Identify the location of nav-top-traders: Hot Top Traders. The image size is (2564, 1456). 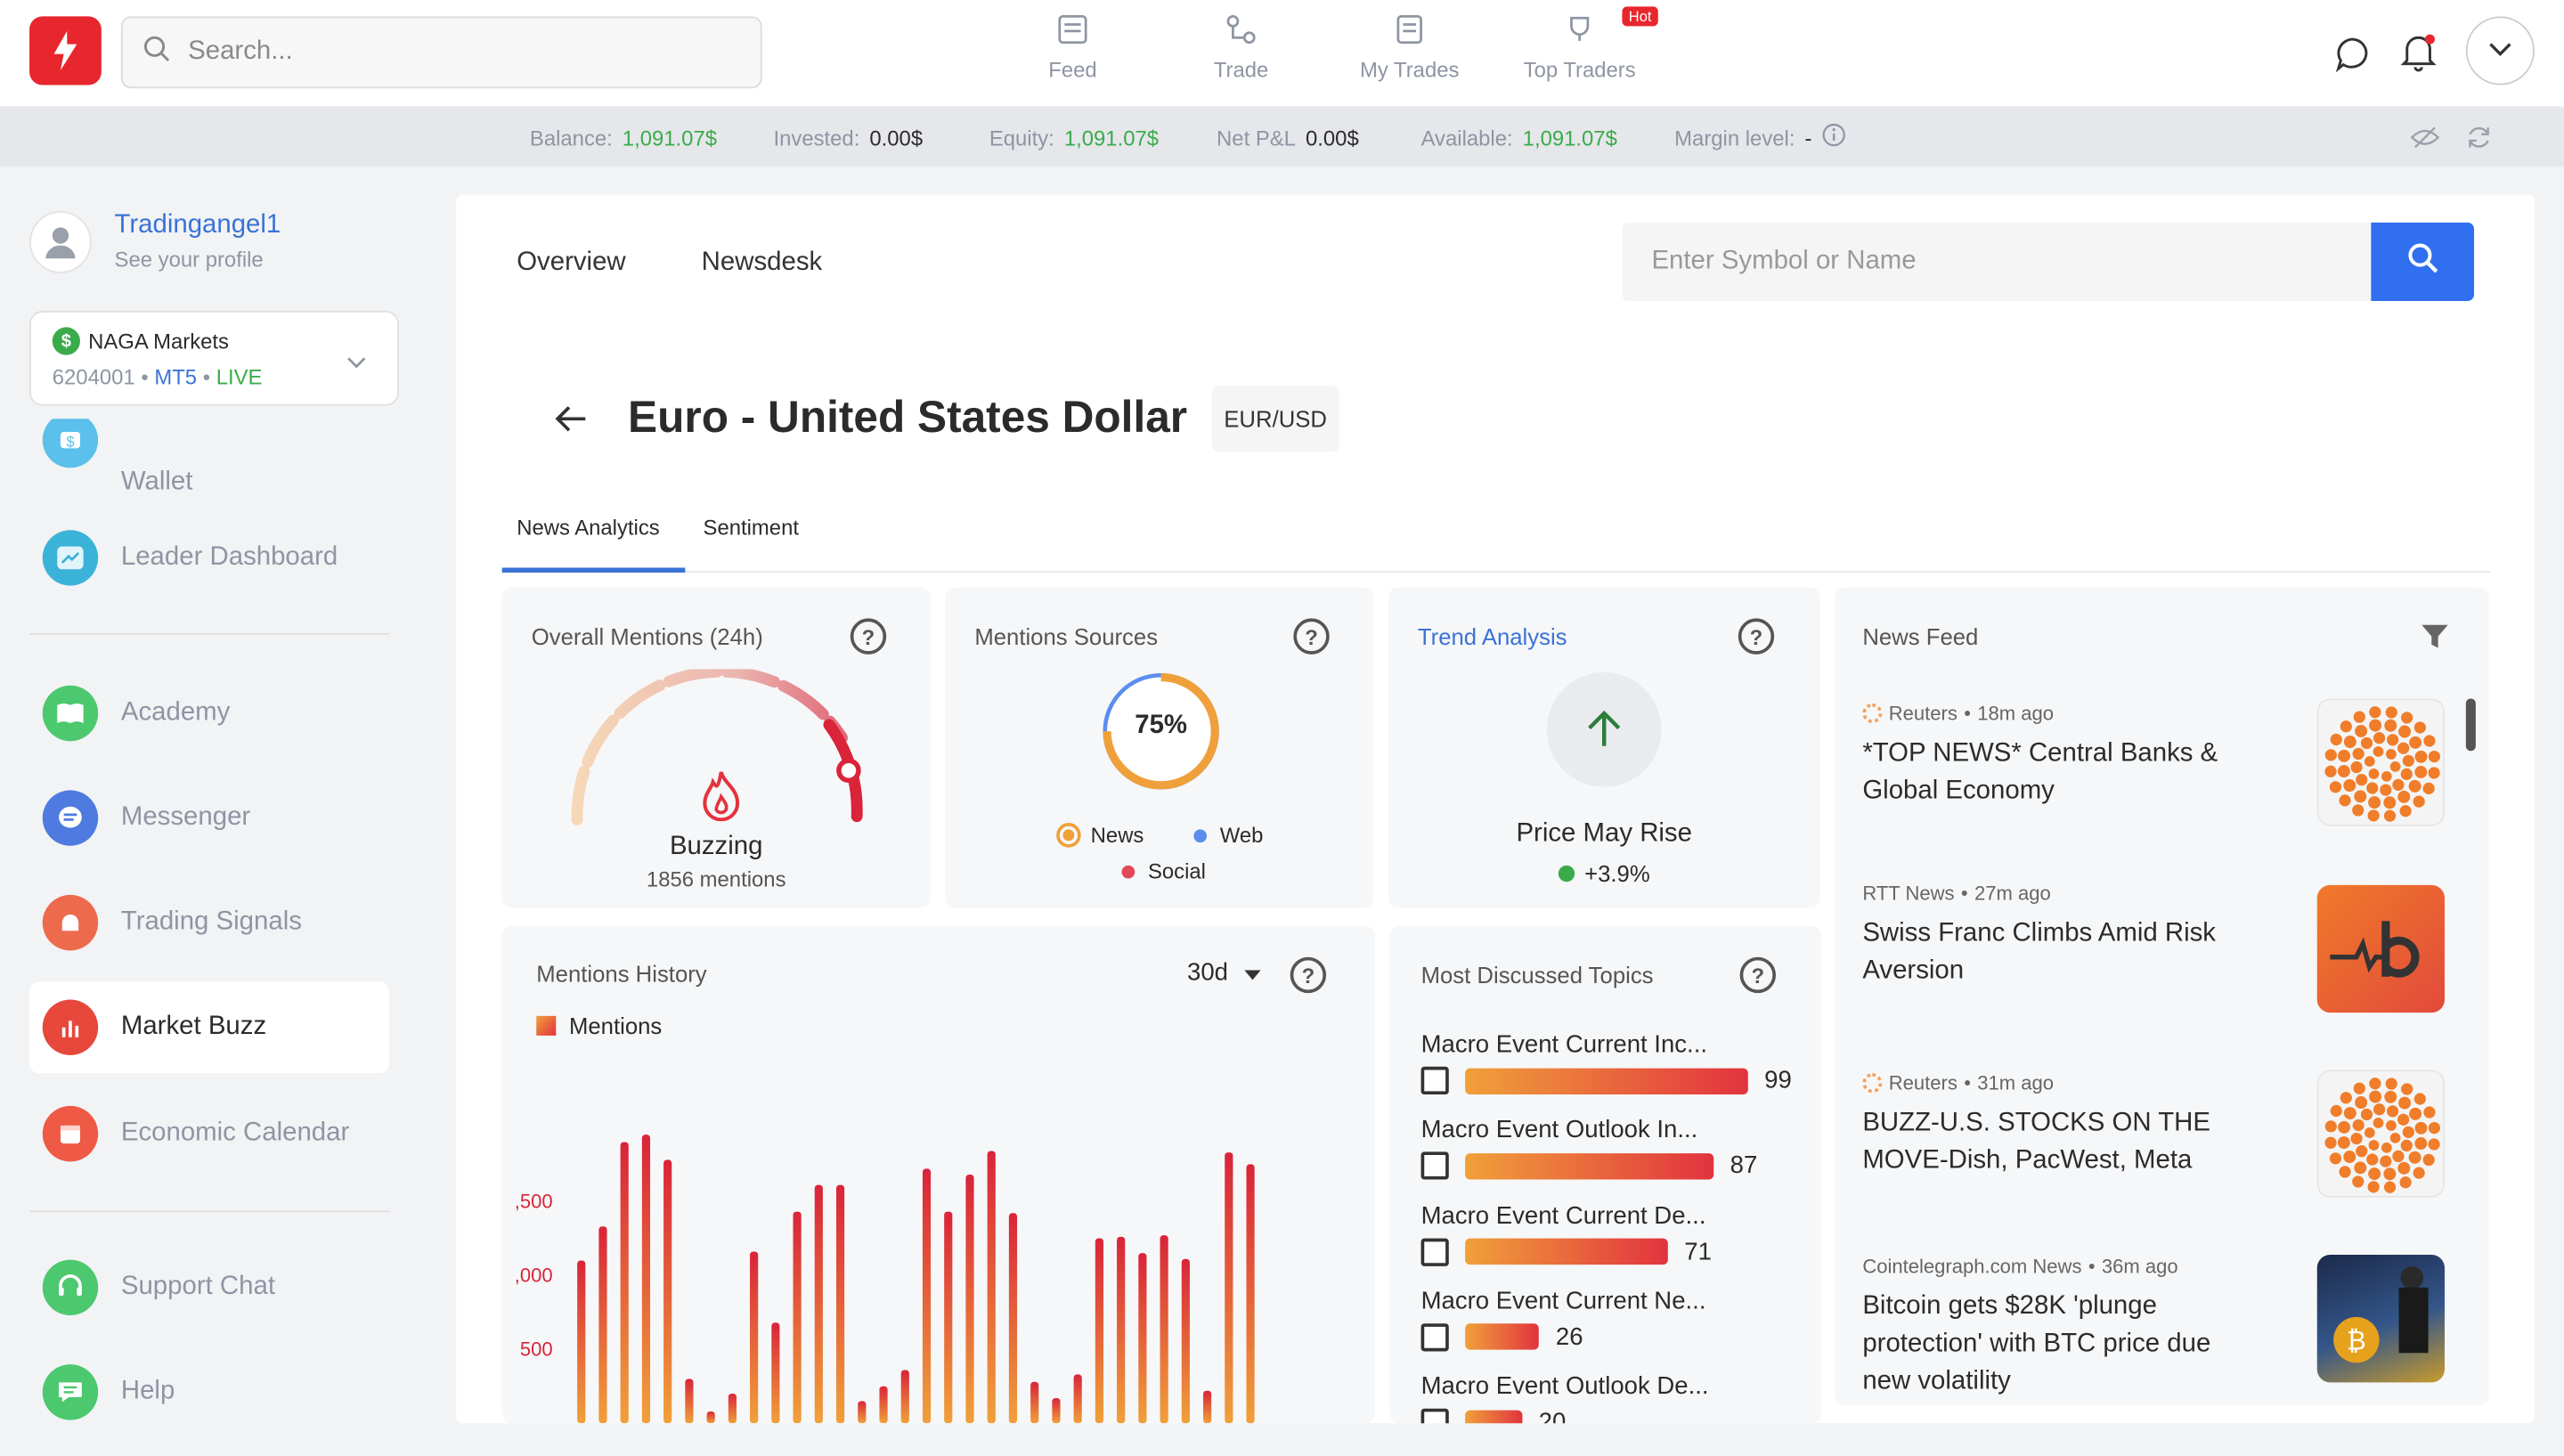
(1586, 50).